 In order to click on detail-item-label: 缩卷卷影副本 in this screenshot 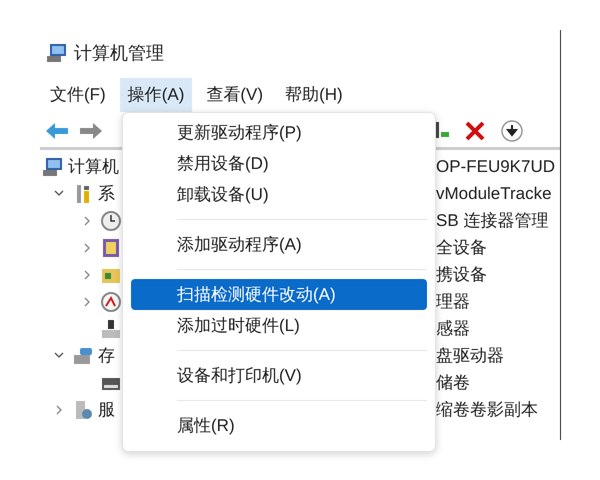, I will do `click(487, 409)`.